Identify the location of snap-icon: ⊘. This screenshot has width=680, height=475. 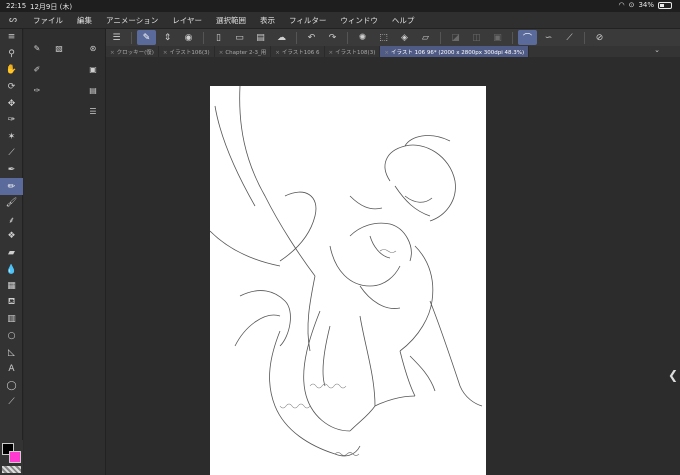
(599, 37).